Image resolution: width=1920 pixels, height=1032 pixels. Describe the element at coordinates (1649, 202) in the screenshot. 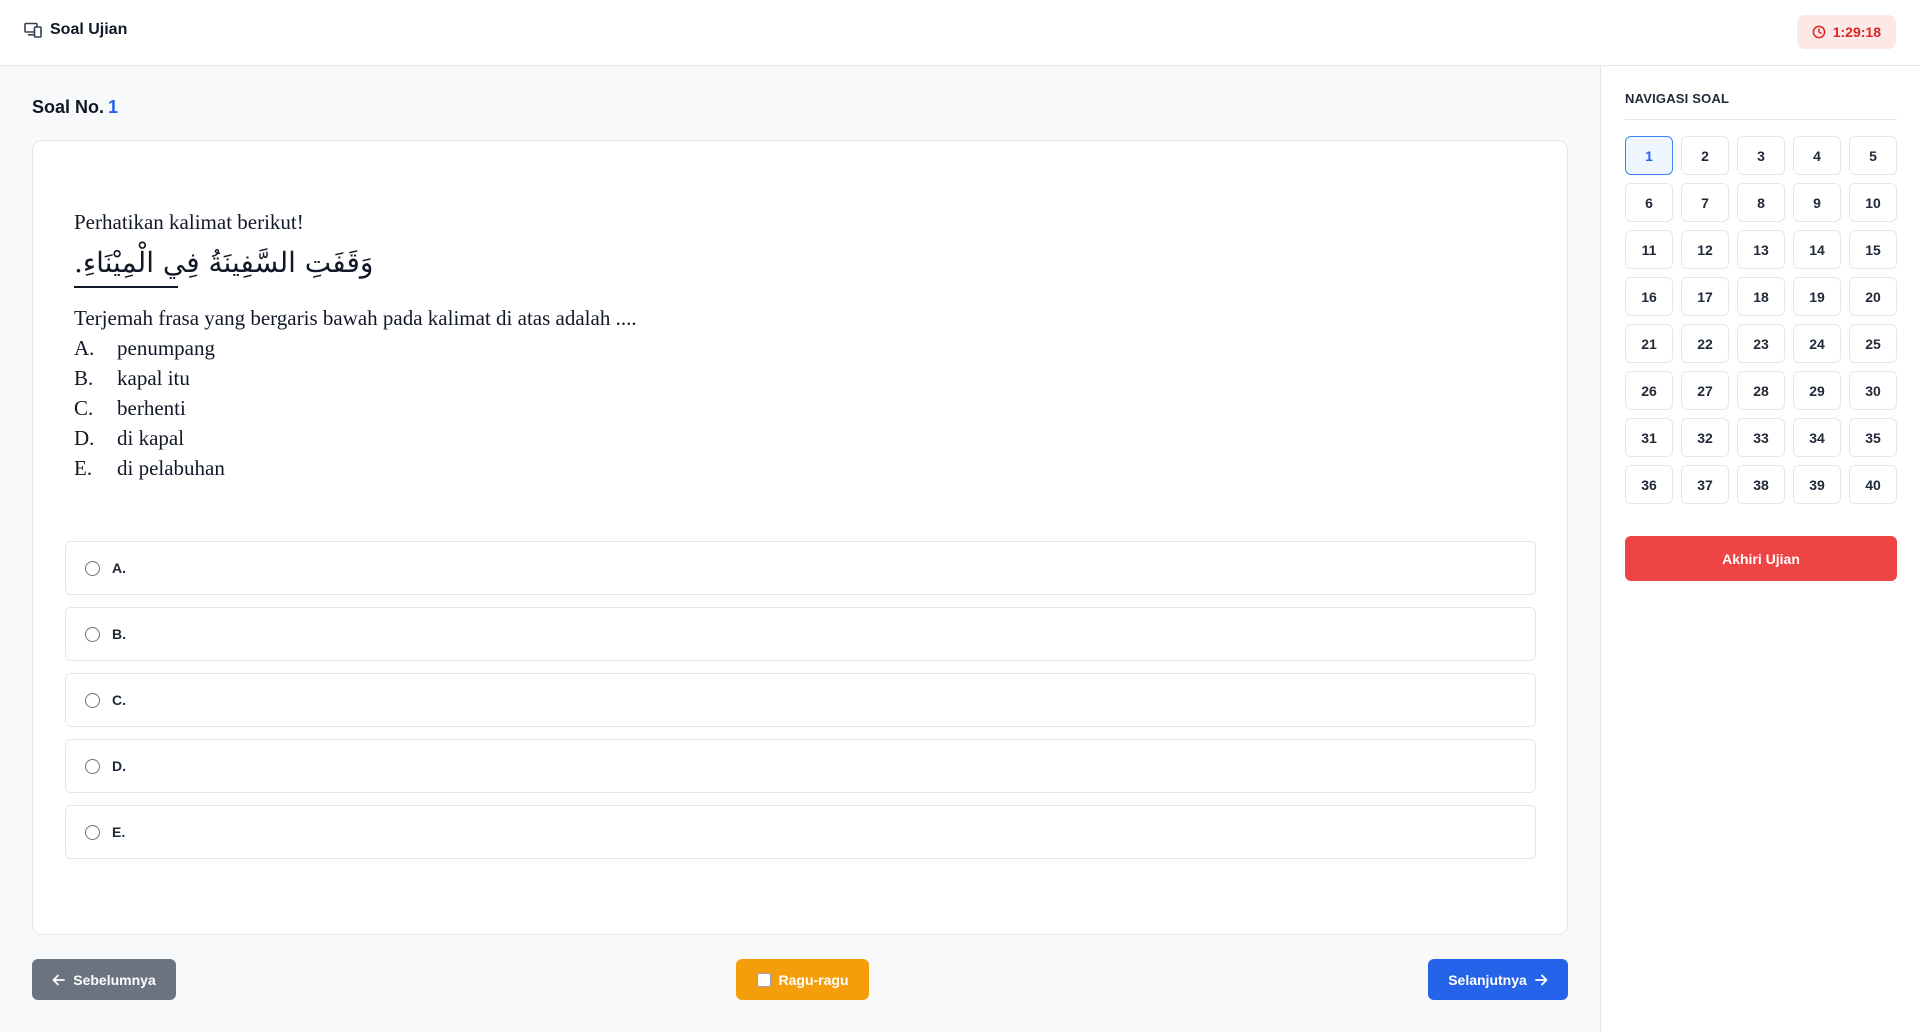

I see `question-nav-button: 6` at that location.